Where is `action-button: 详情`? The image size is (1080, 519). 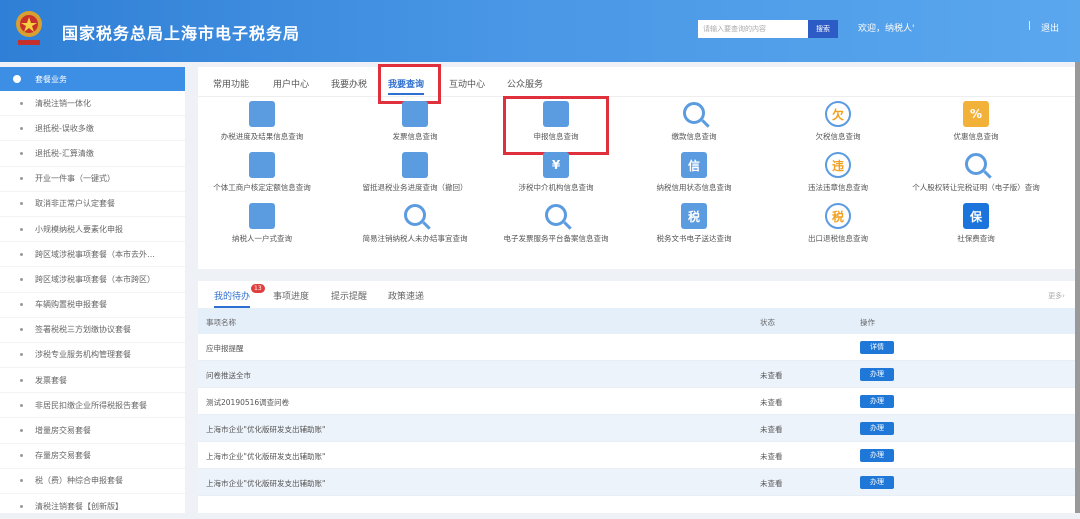 action-button: 详情 is located at coordinates (877, 347).